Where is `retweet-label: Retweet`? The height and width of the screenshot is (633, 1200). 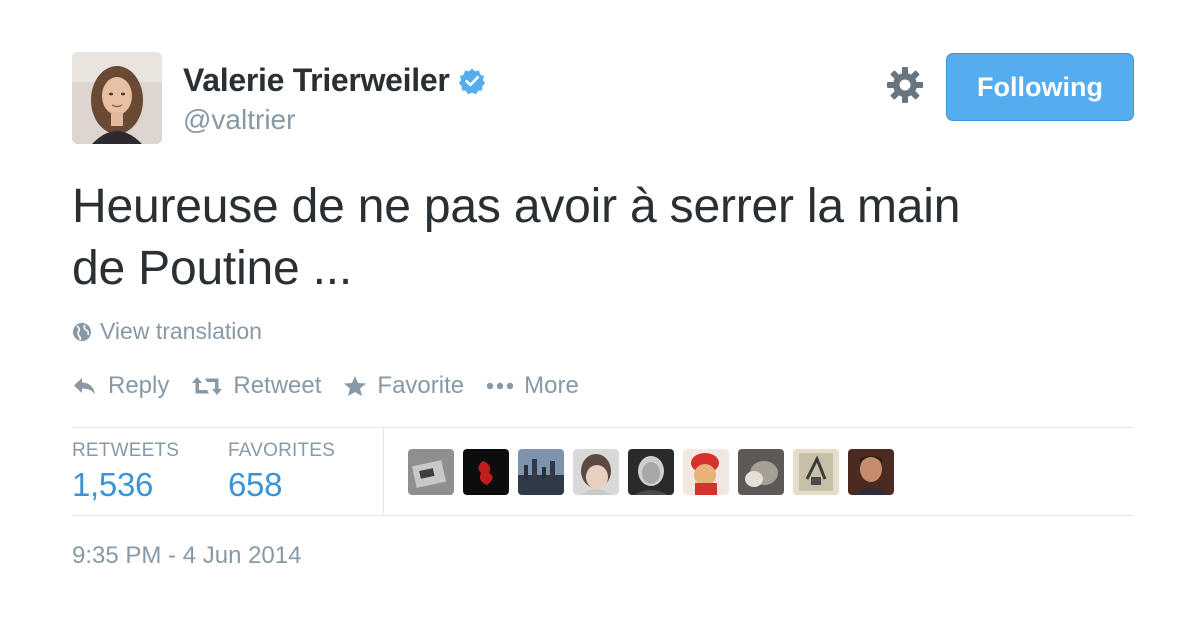
retweet-label: Retweet is located at coordinates (277, 386).